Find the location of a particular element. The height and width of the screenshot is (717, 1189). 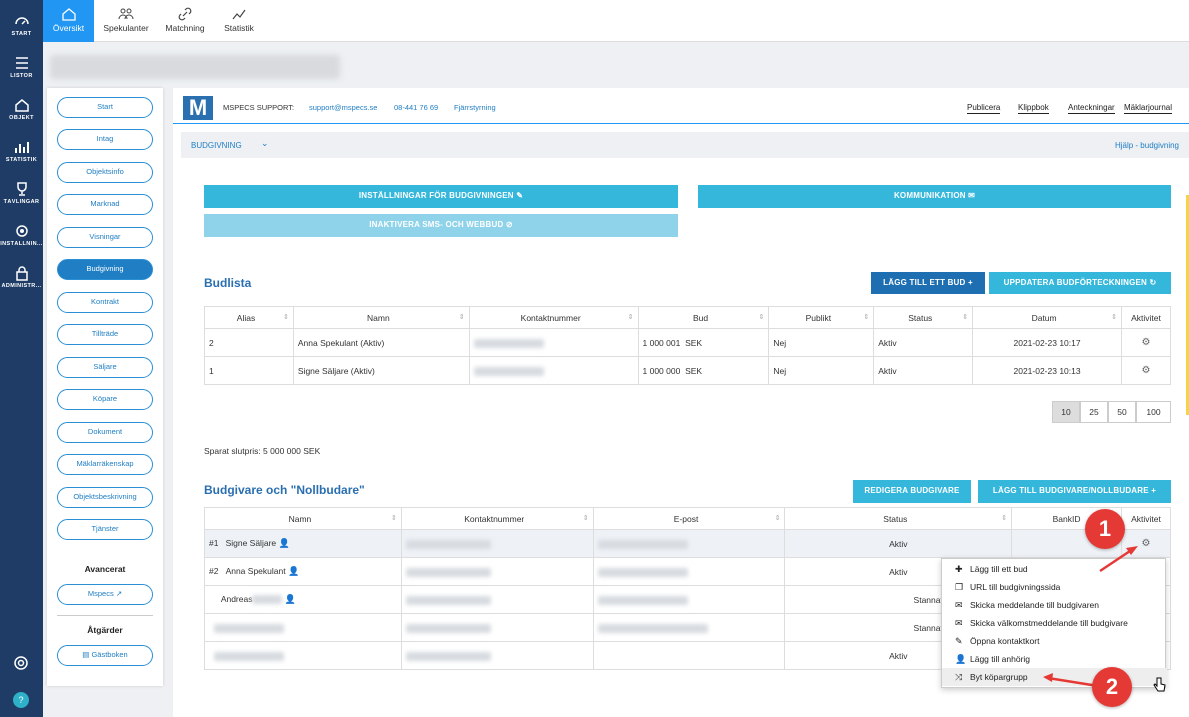

annotation-arrows is located at coordinates (1090, 617).